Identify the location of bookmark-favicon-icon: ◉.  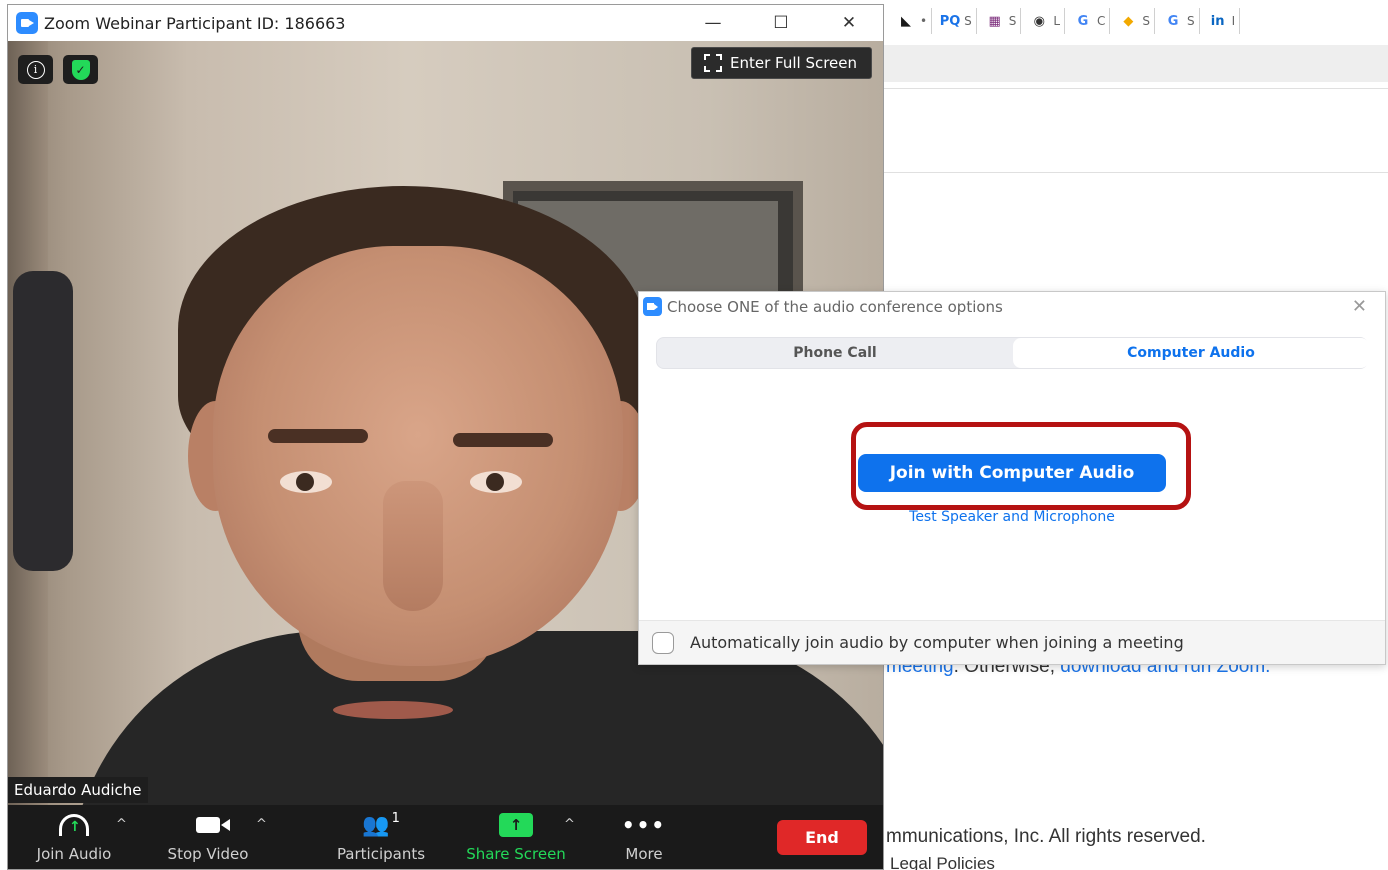
(1039, 21).